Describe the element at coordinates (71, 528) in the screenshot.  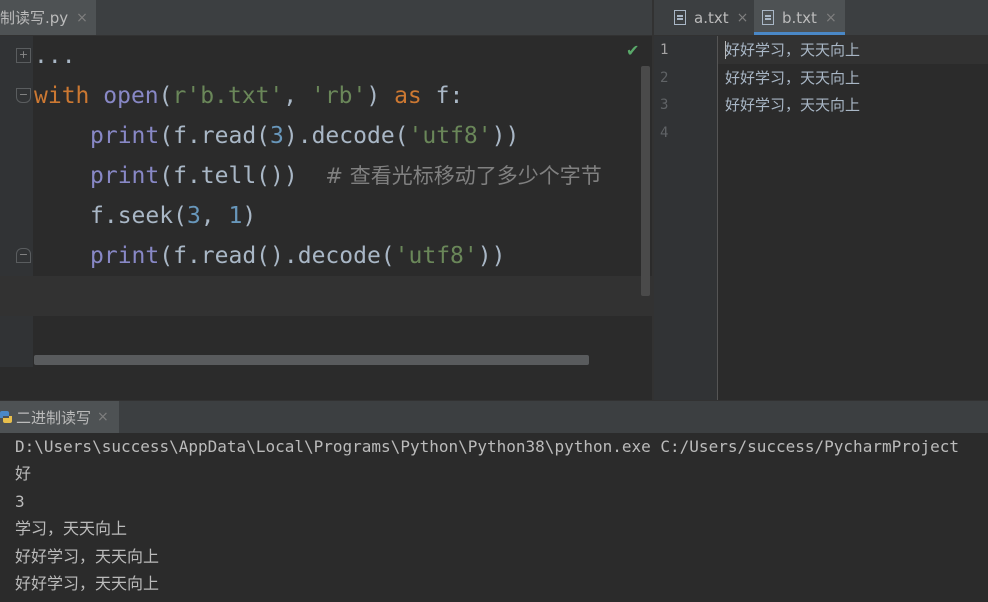
I see `console-line: 学习，天天向上` at that location.